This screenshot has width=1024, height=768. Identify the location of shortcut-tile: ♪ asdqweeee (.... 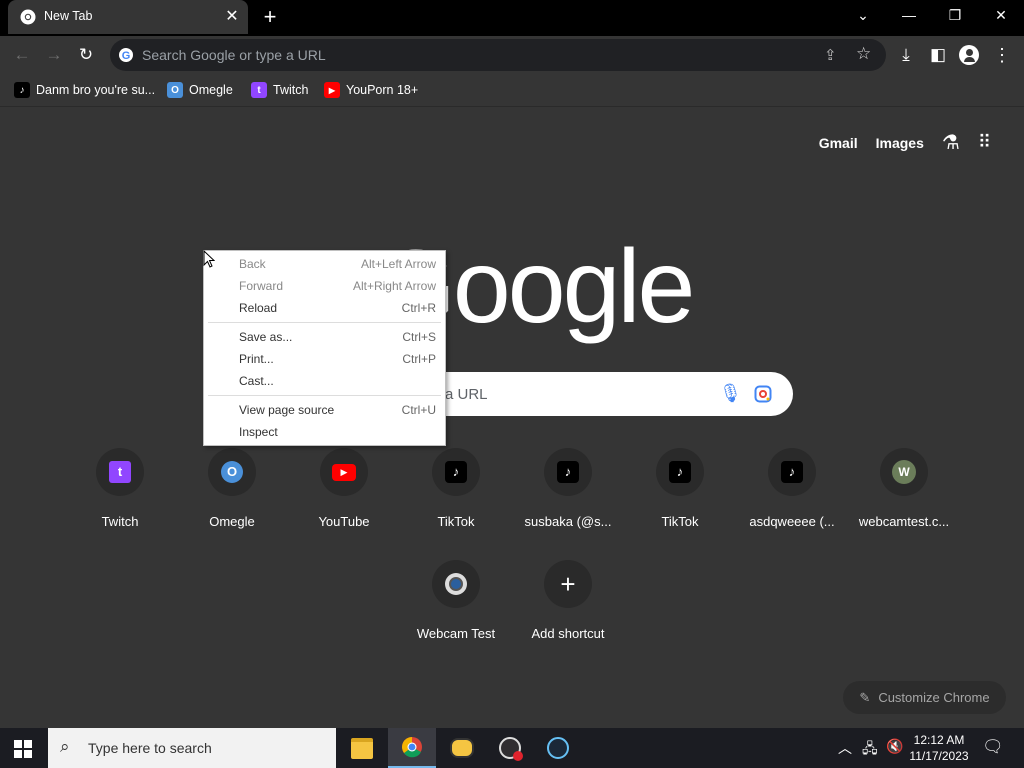
(792, 498).